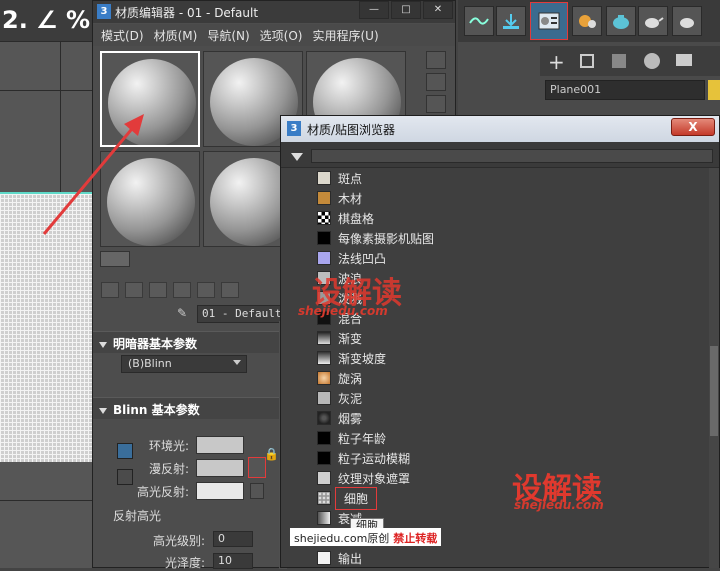 This screenshot has width=720, height=571. Describe the element at coordinates (237, 362) in the screenshot. I see `chevron-down-icon` at that location.